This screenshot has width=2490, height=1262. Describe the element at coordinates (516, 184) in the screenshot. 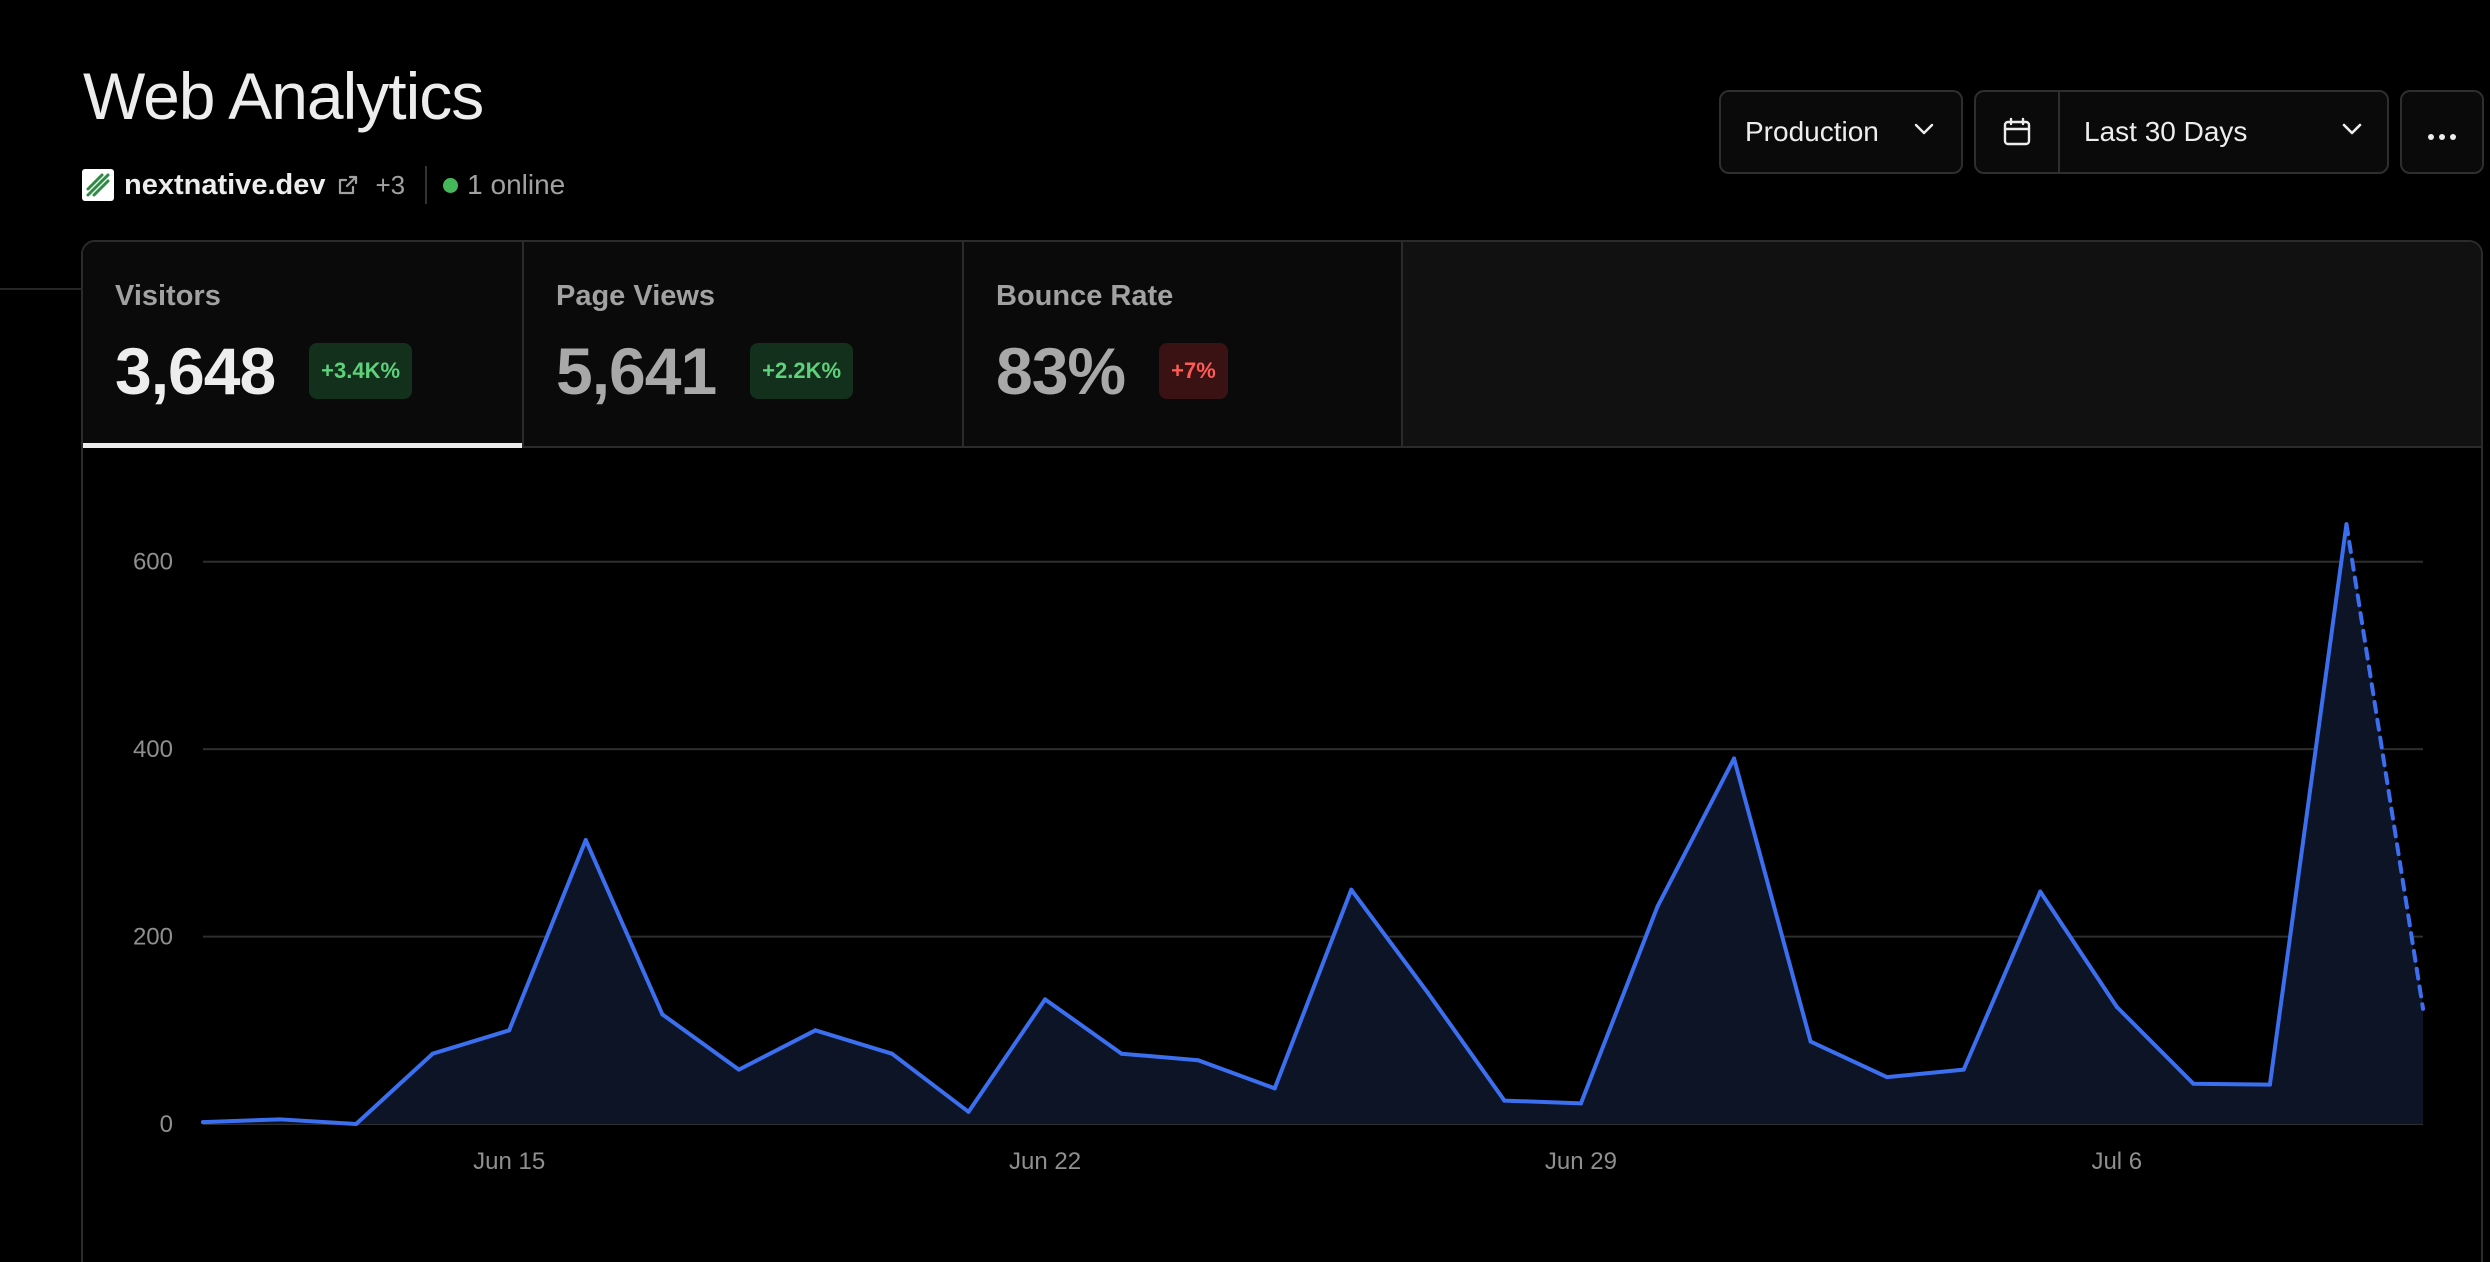

I see `online-count: 1 online` at that location.